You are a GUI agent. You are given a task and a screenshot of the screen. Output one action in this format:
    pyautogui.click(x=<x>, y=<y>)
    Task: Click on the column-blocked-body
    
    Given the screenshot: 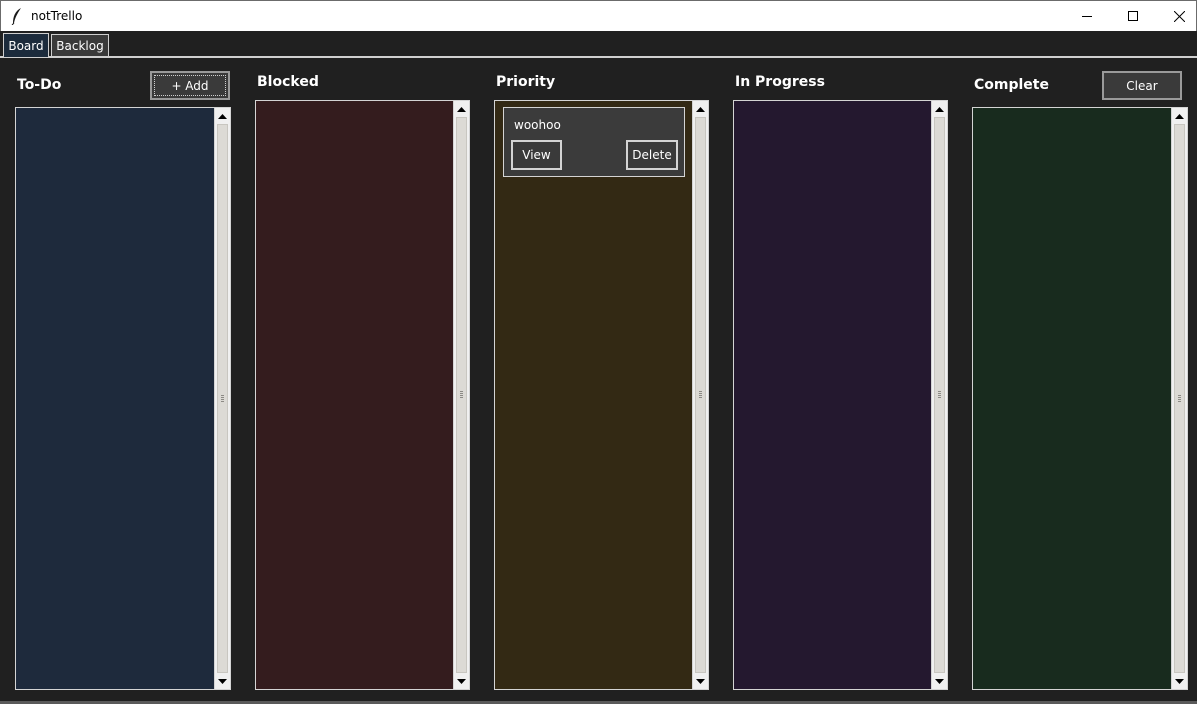 What is the action you would take?
    pyautogui.click(x=354, y=395)
    